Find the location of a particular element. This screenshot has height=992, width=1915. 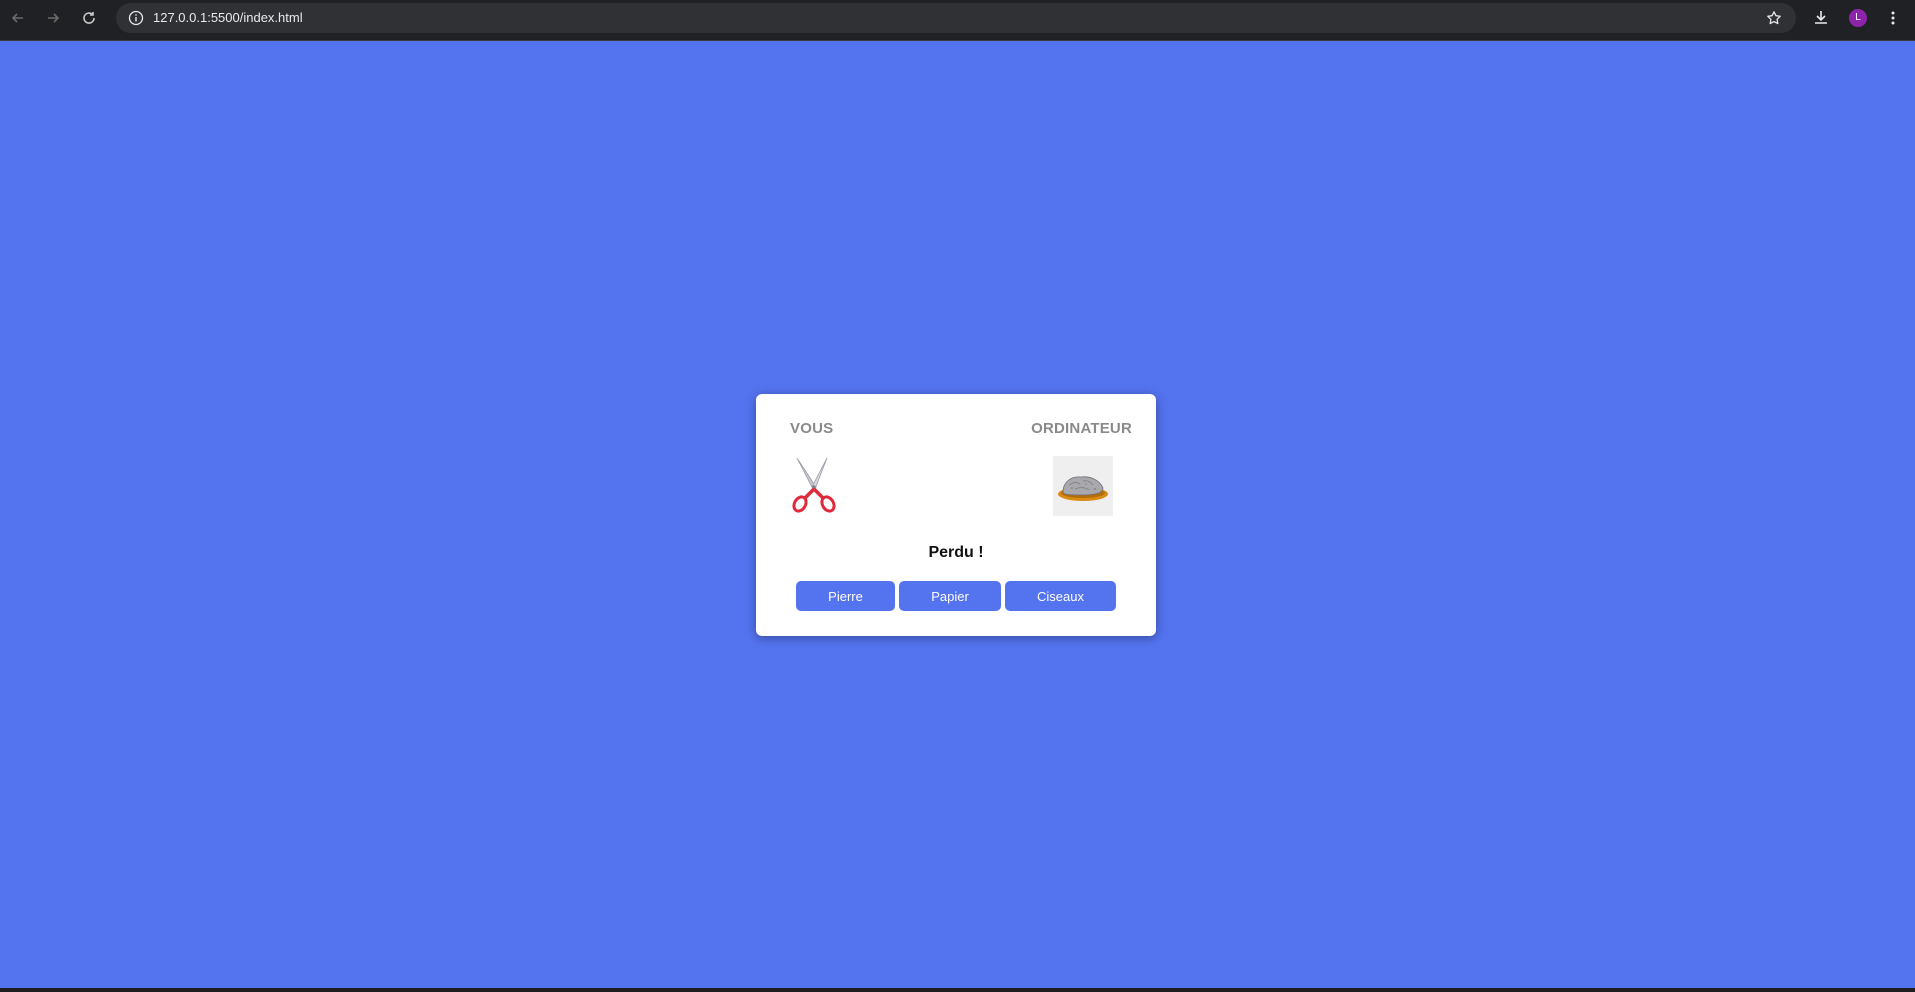

paper-button: Papier is located at coordinates (950, 596).